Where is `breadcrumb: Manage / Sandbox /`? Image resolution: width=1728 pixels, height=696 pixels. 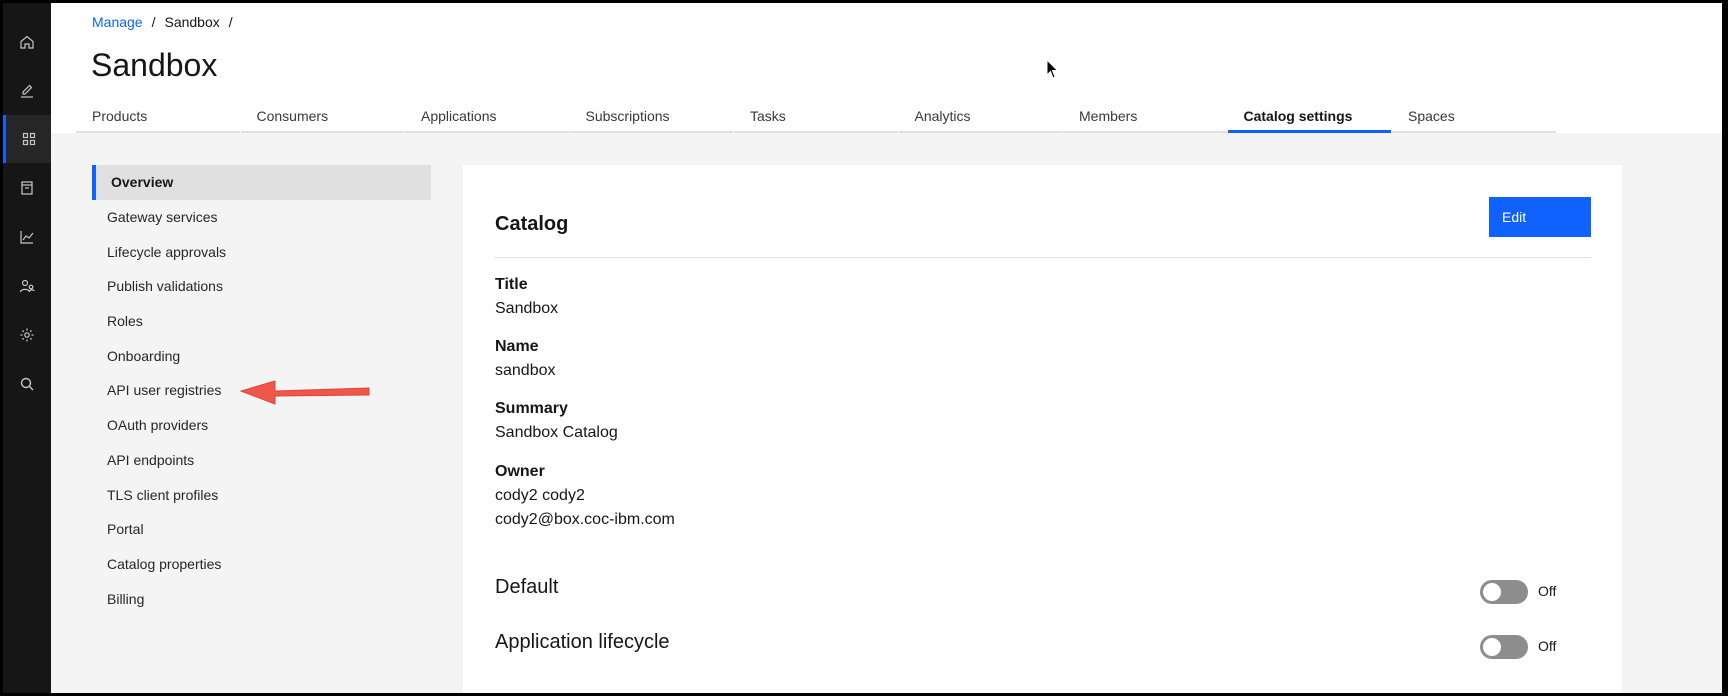
breadcrumb: Manage / Sandbox / is located at coordinates (167, 22).